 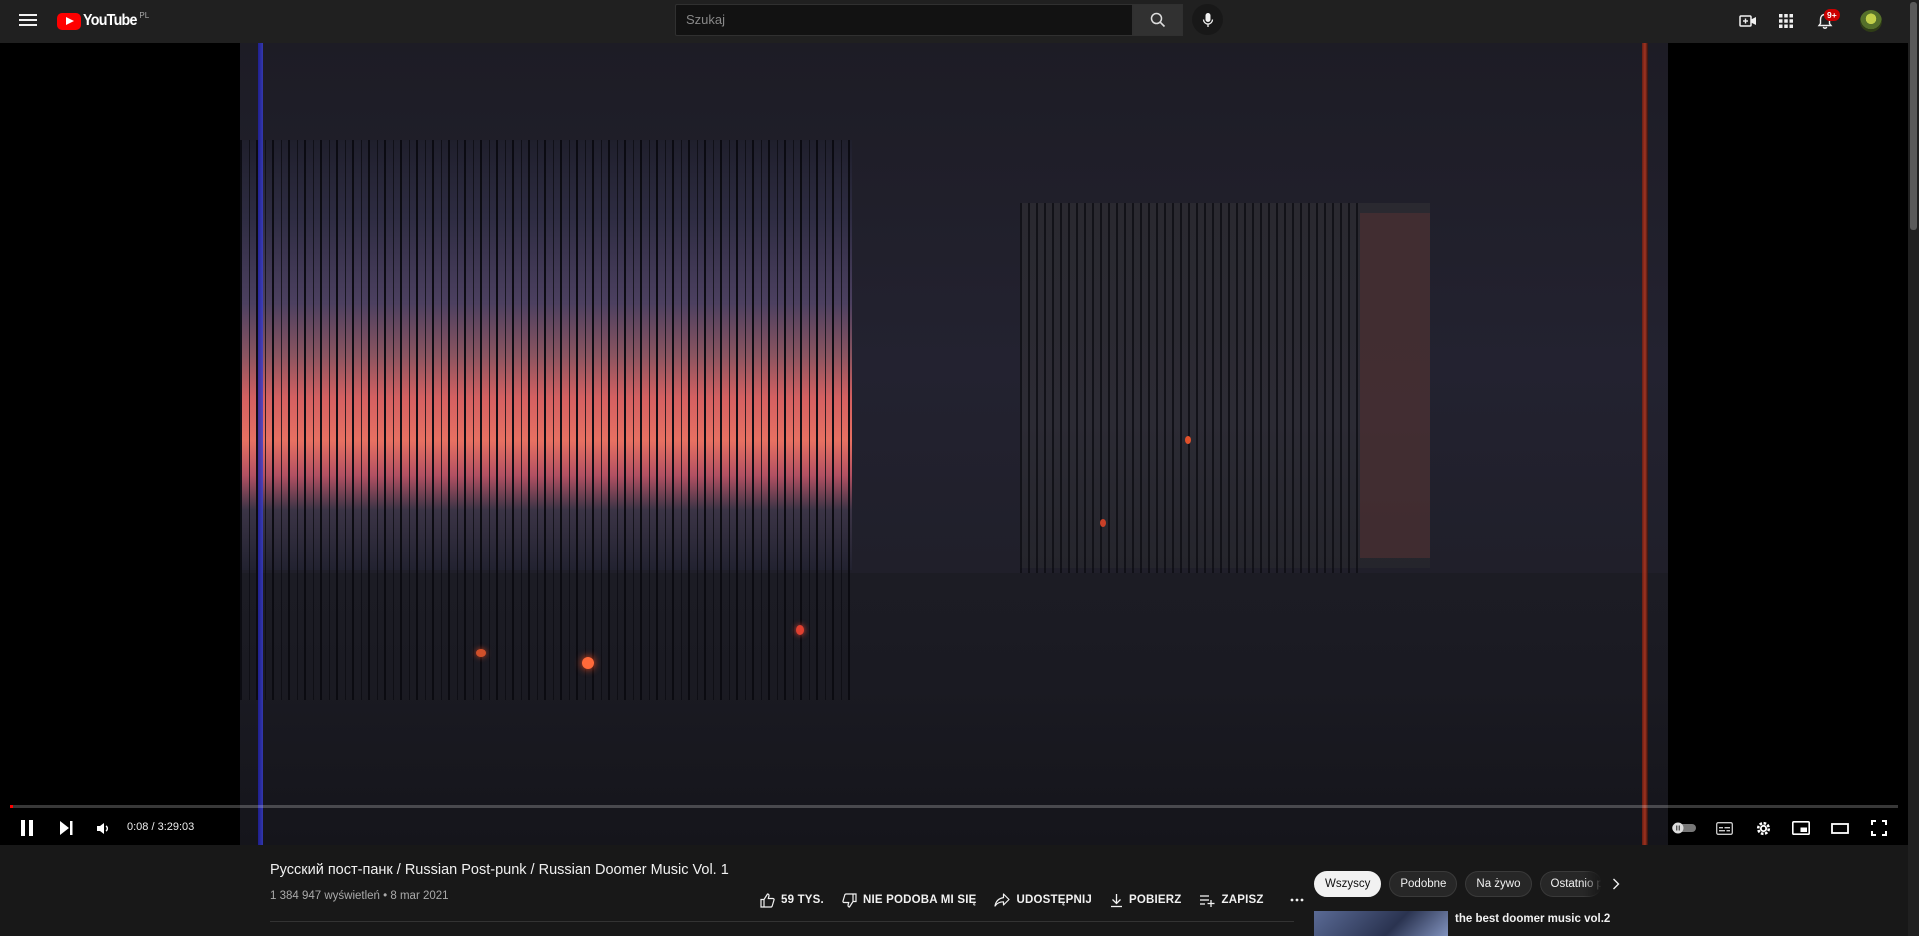 What do you see at coordinates (1116, 900) in the screenshot?
I see `download-icon` at bounding box center [1116, 900].